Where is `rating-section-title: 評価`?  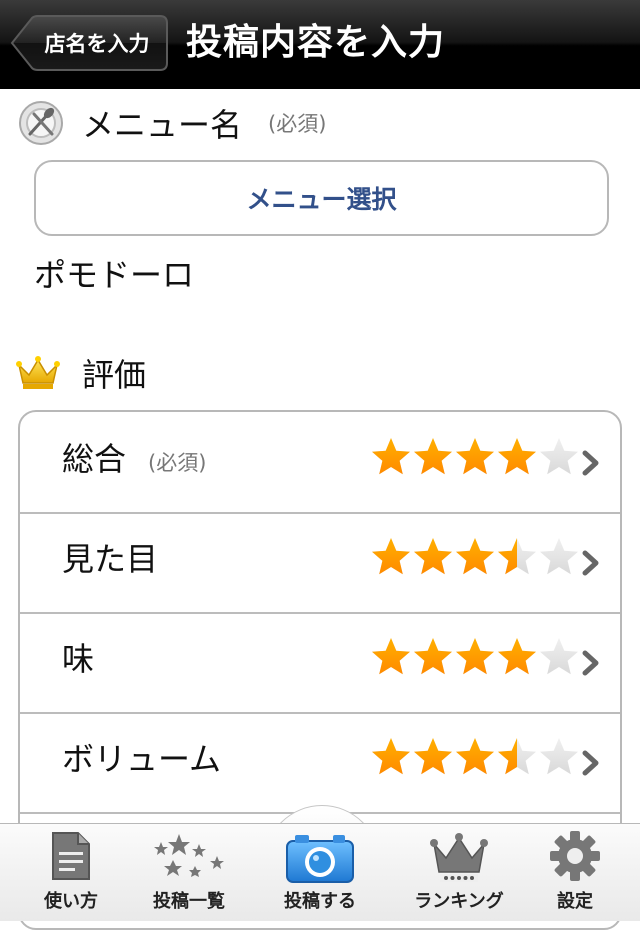
rating-section-title: 評価 is located at coordinates (114, 375).